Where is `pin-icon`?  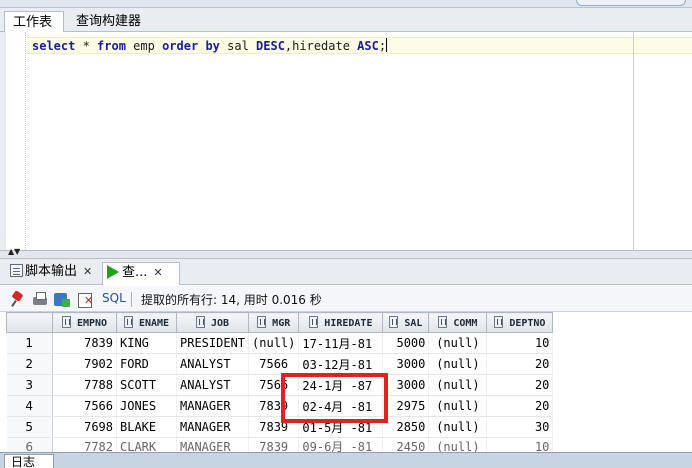 pin-icon is located at coordinates (18, 299).